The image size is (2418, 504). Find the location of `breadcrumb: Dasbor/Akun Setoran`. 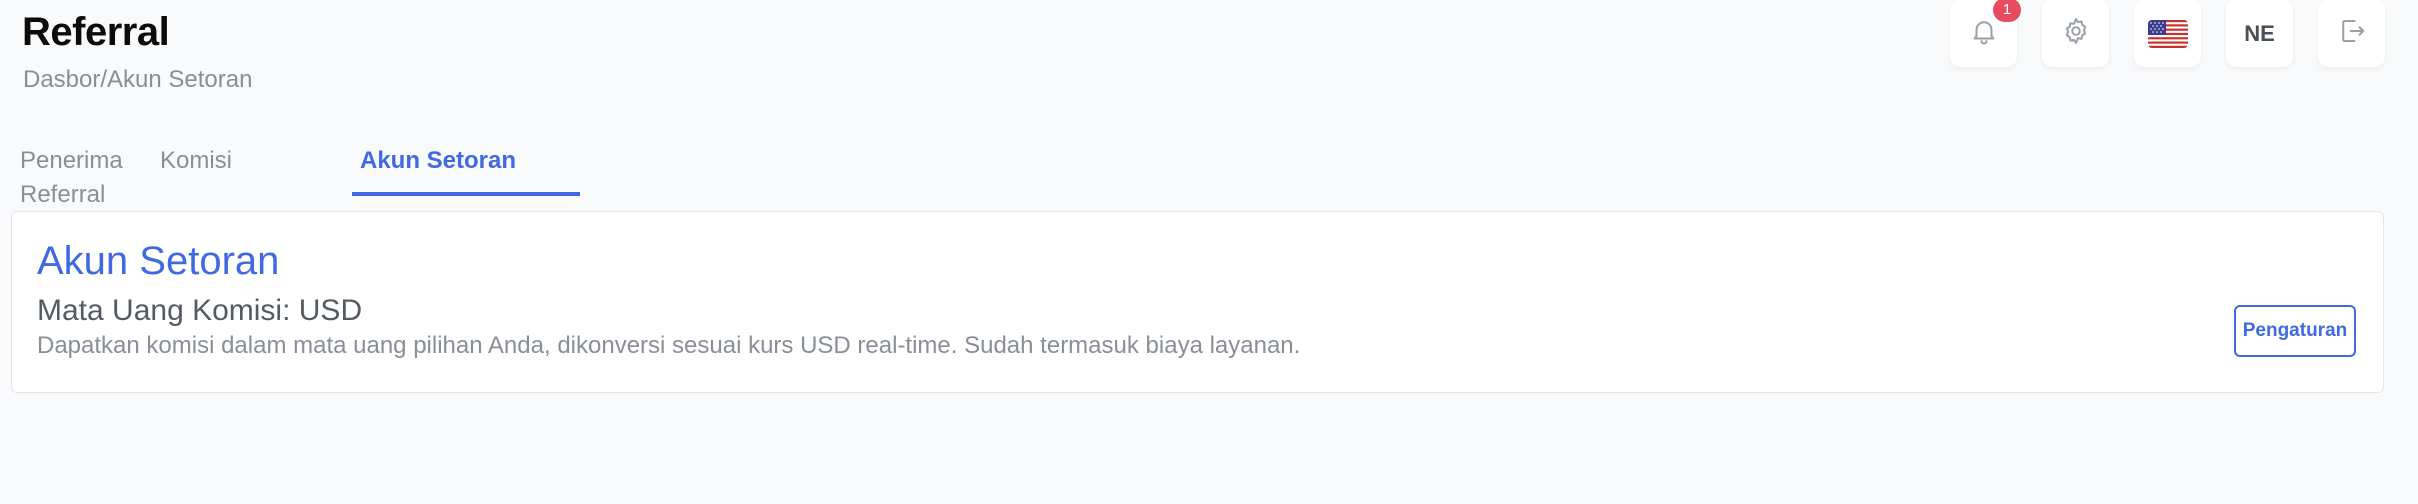

breadcrumb: Dasbor/Akun Setoran is located at coordinates (138, 79).